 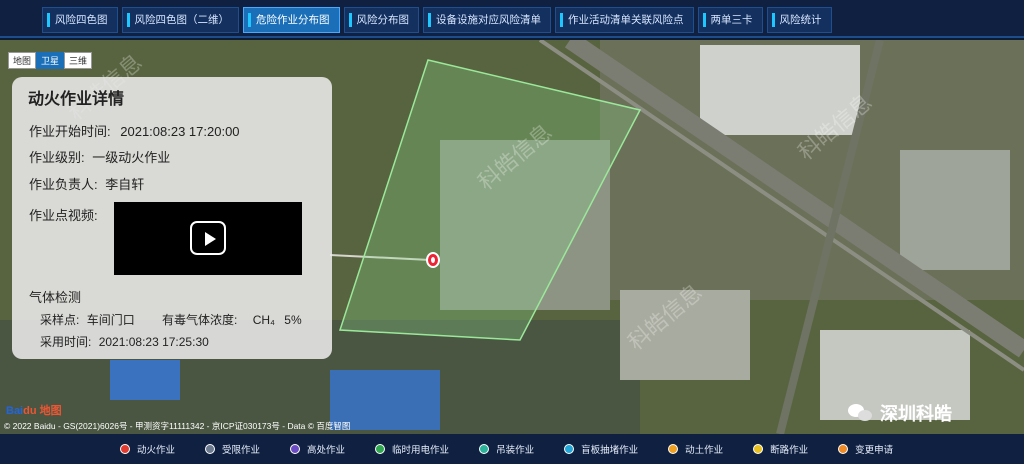 I want to click on map-type-3d: 三维, so click(x=78, y=60).